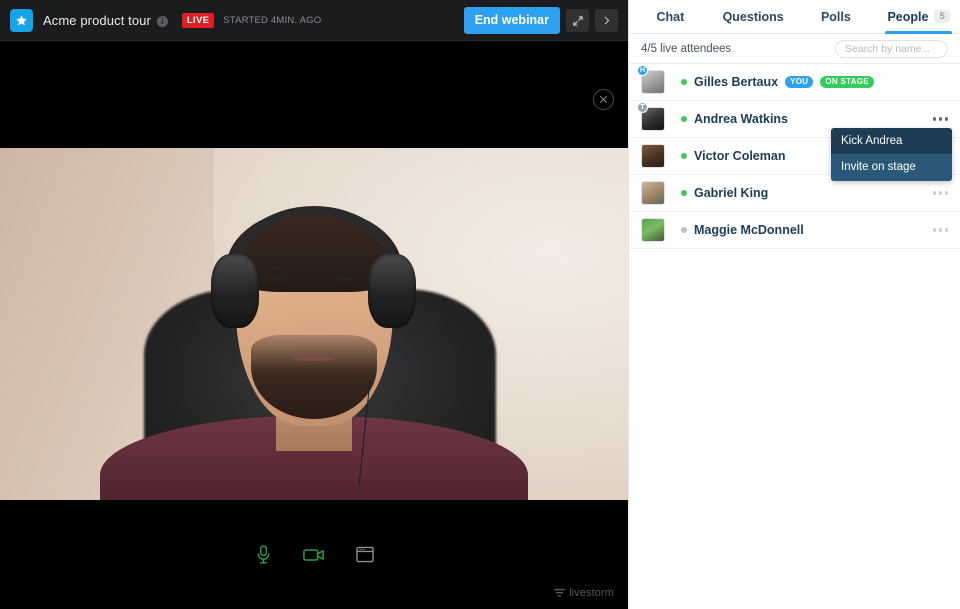 This screenshot has height=609, width=960. I want to click on screenshare-button, so click(365, 554).